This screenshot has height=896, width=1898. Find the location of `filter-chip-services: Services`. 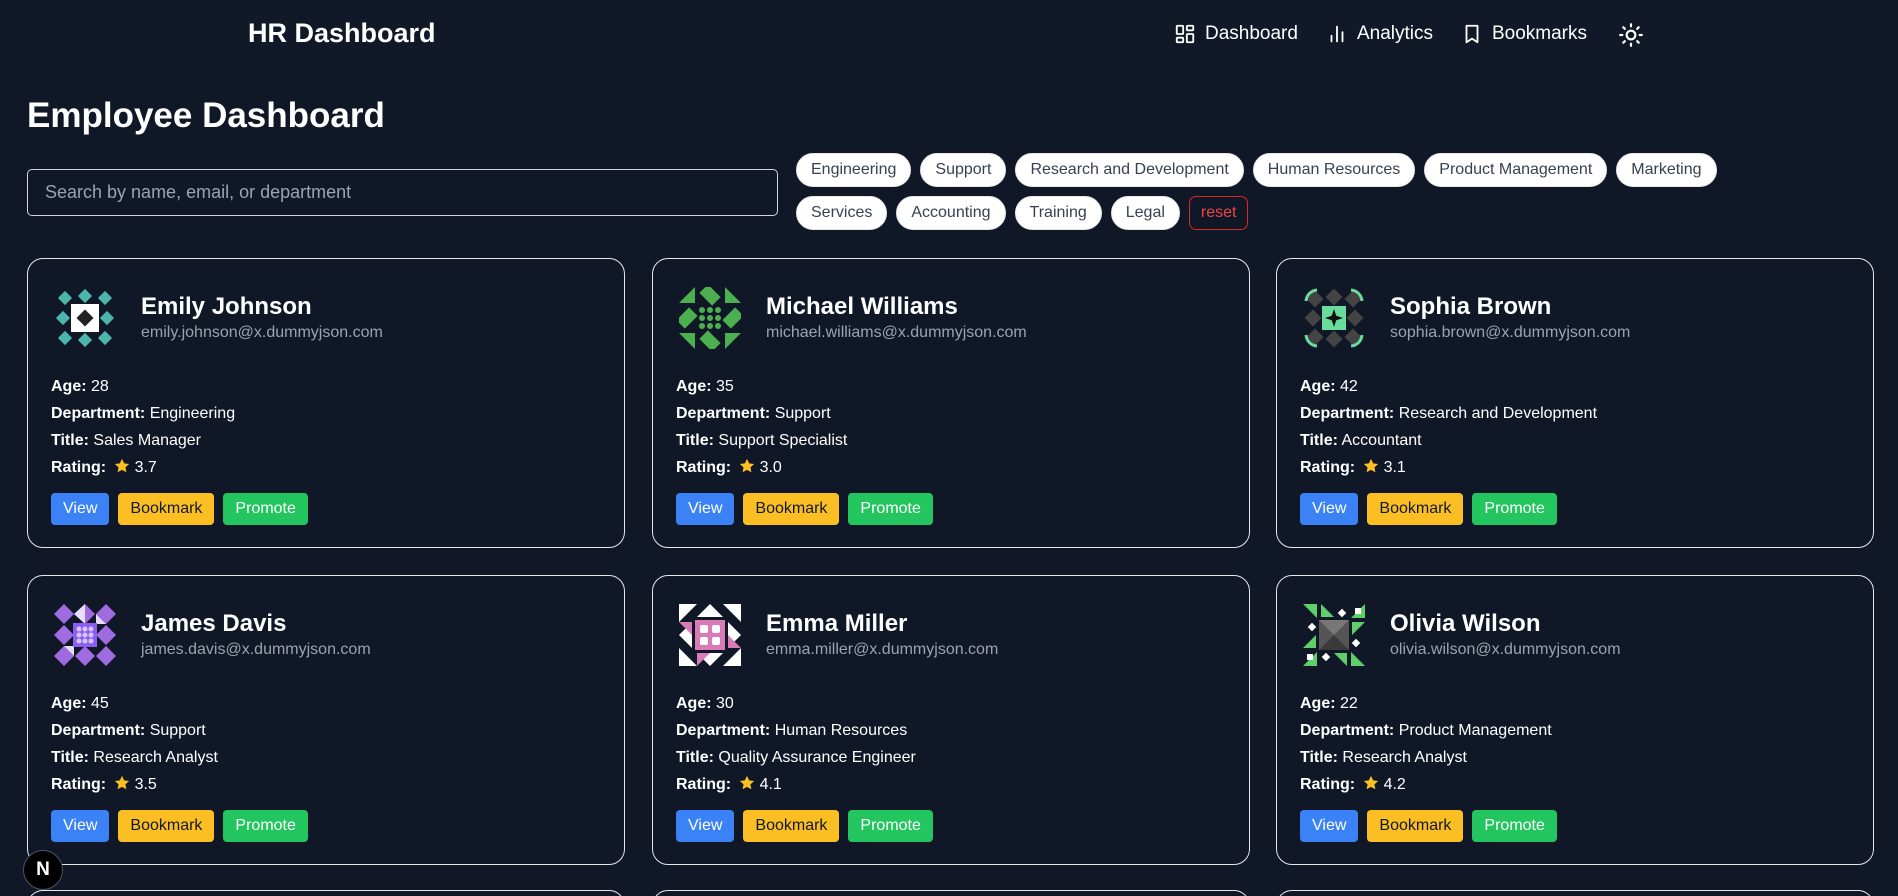

filter-chip-services: Services is located at coordinates (842, 213).